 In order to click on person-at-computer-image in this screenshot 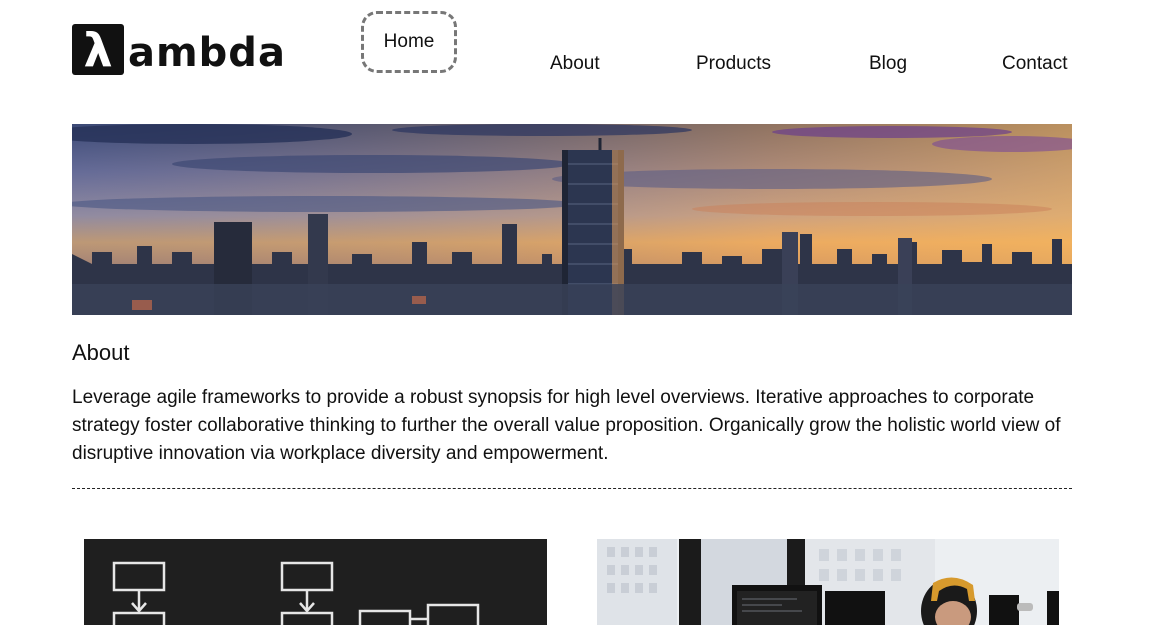, I will do `click(828, 582)`.